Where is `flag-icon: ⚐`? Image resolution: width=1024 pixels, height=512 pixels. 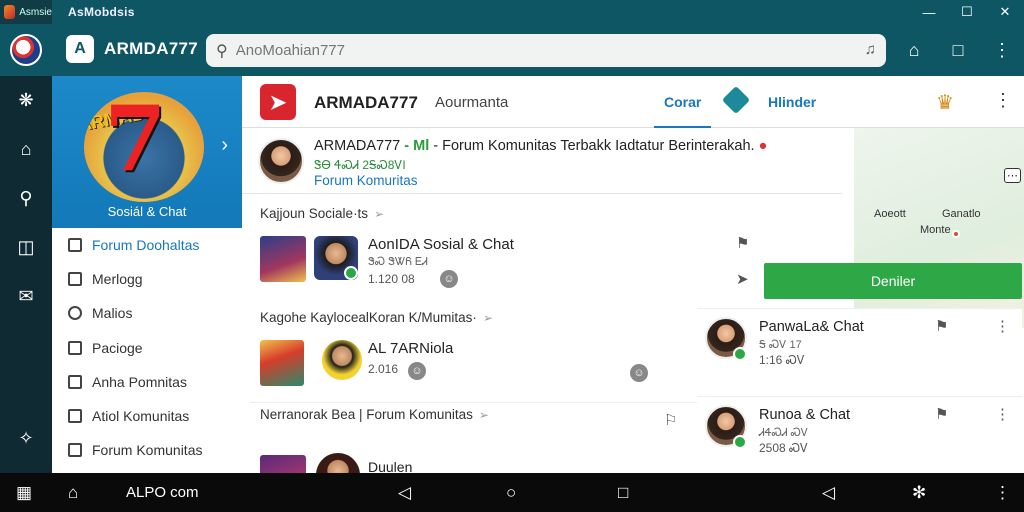
flag-icon: ⚐ is located at coordinates (670, 420).